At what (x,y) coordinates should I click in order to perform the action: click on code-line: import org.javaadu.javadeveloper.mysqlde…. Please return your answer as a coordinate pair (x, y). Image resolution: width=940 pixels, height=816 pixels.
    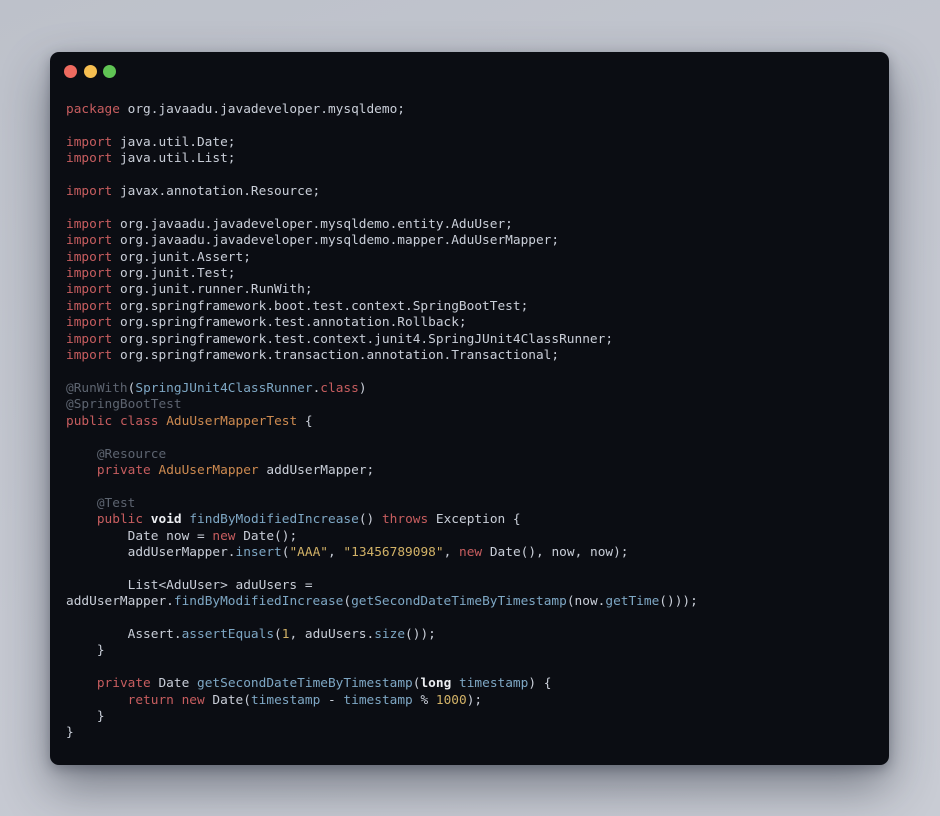
    Looking at the image, I should click on (469, 225).